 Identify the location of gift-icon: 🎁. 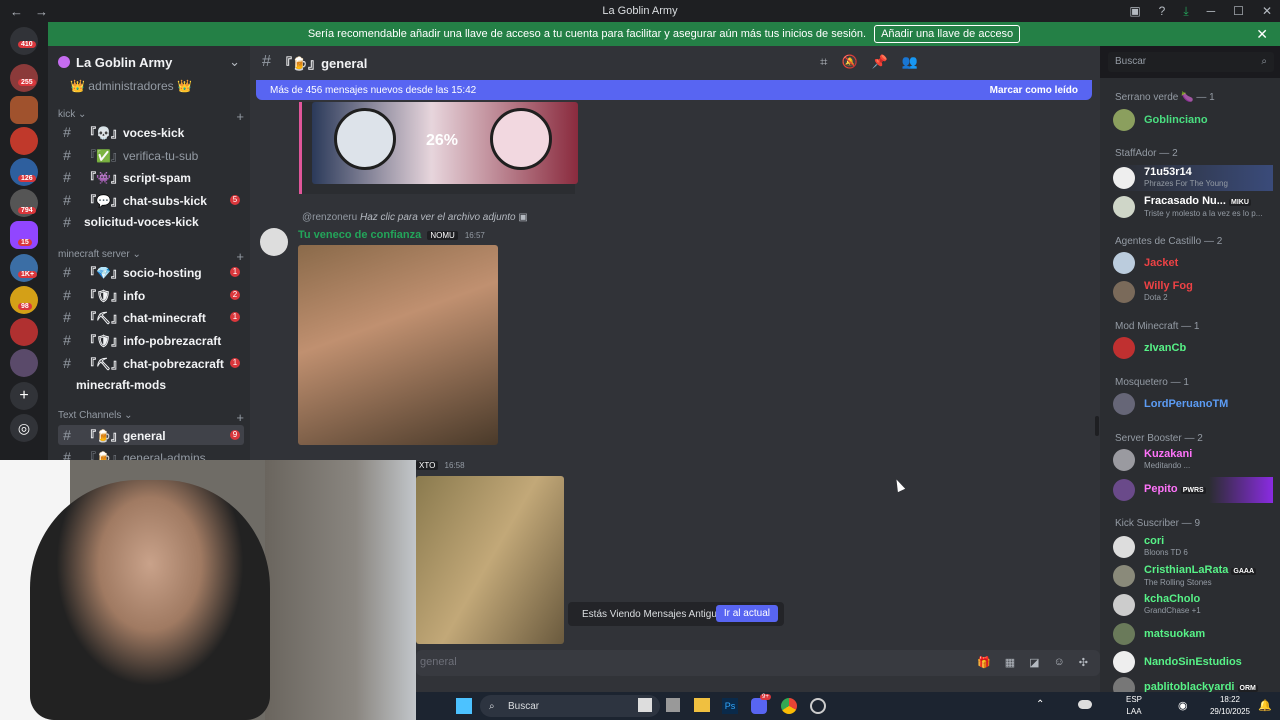
(984, 663).